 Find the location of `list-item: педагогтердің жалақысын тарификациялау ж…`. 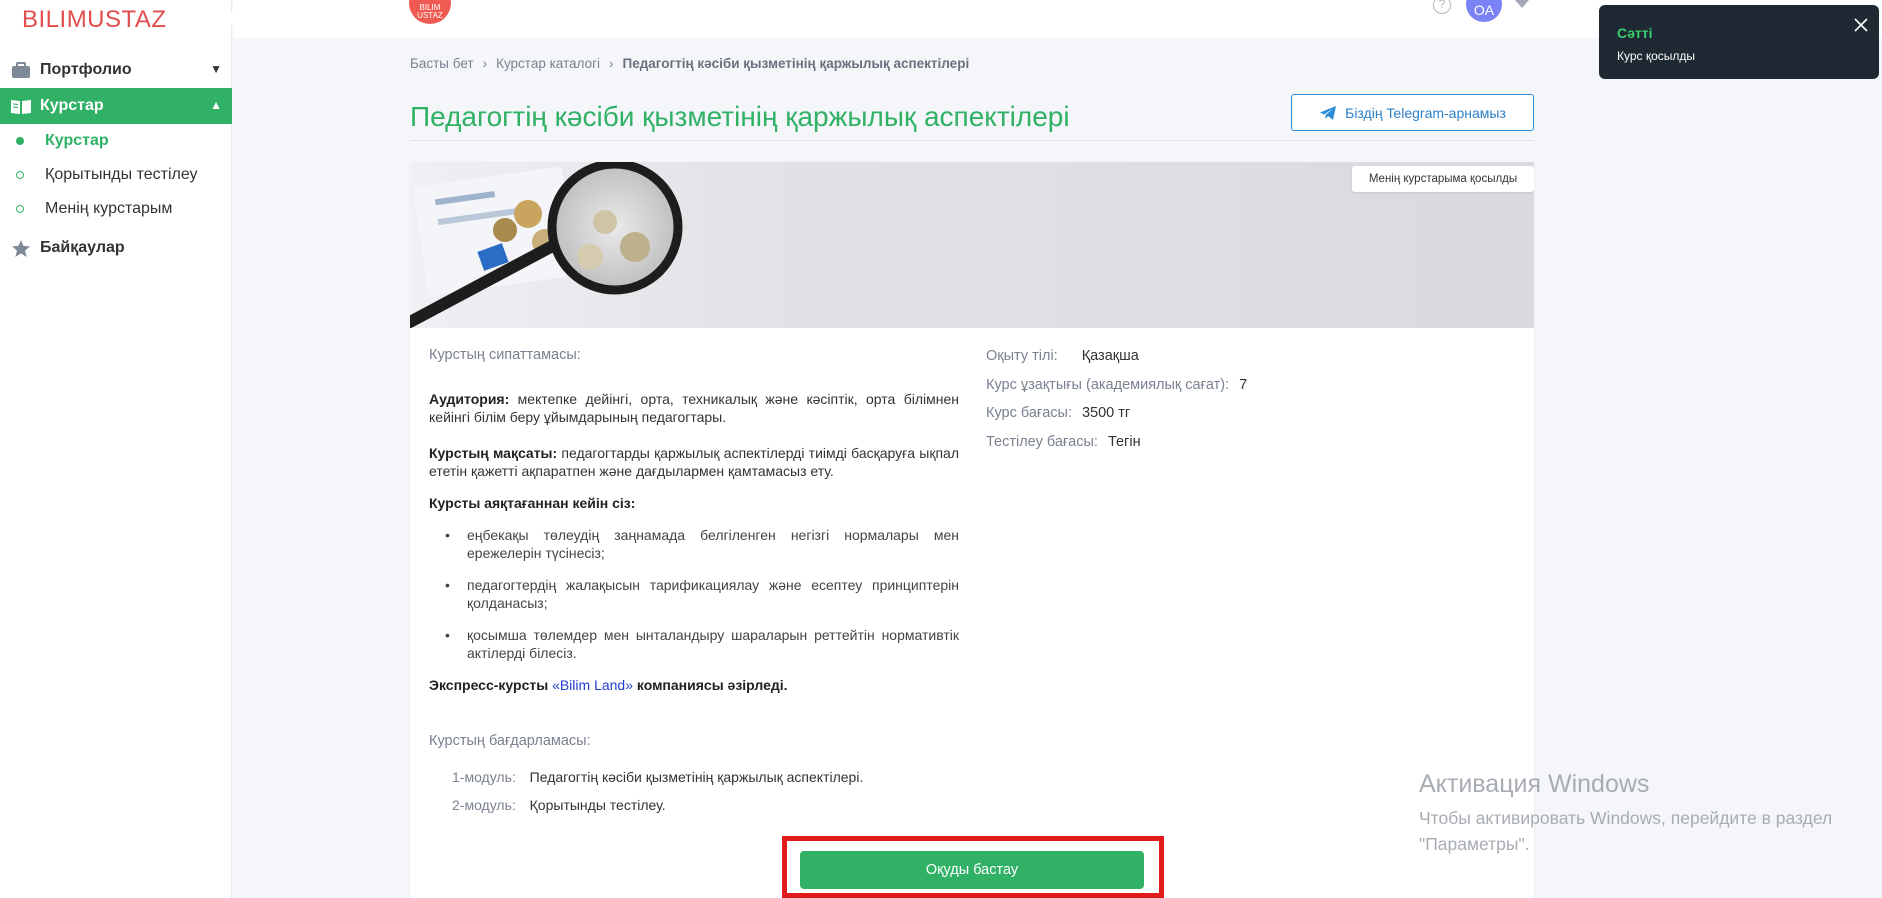

list-item: педагогтердің жалақысын тарификациялау ж… is located at coordinates (702, 594).